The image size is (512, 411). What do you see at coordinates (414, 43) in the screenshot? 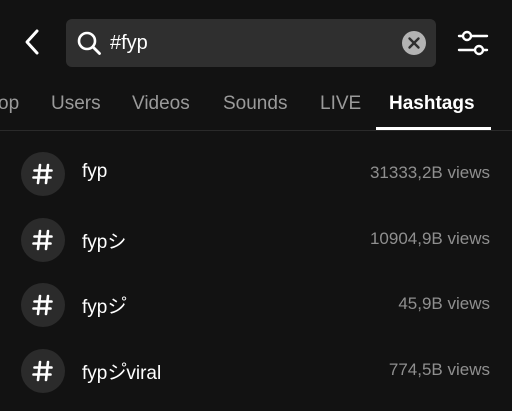
I see `clear-icon` at bounding box center [414, 43].